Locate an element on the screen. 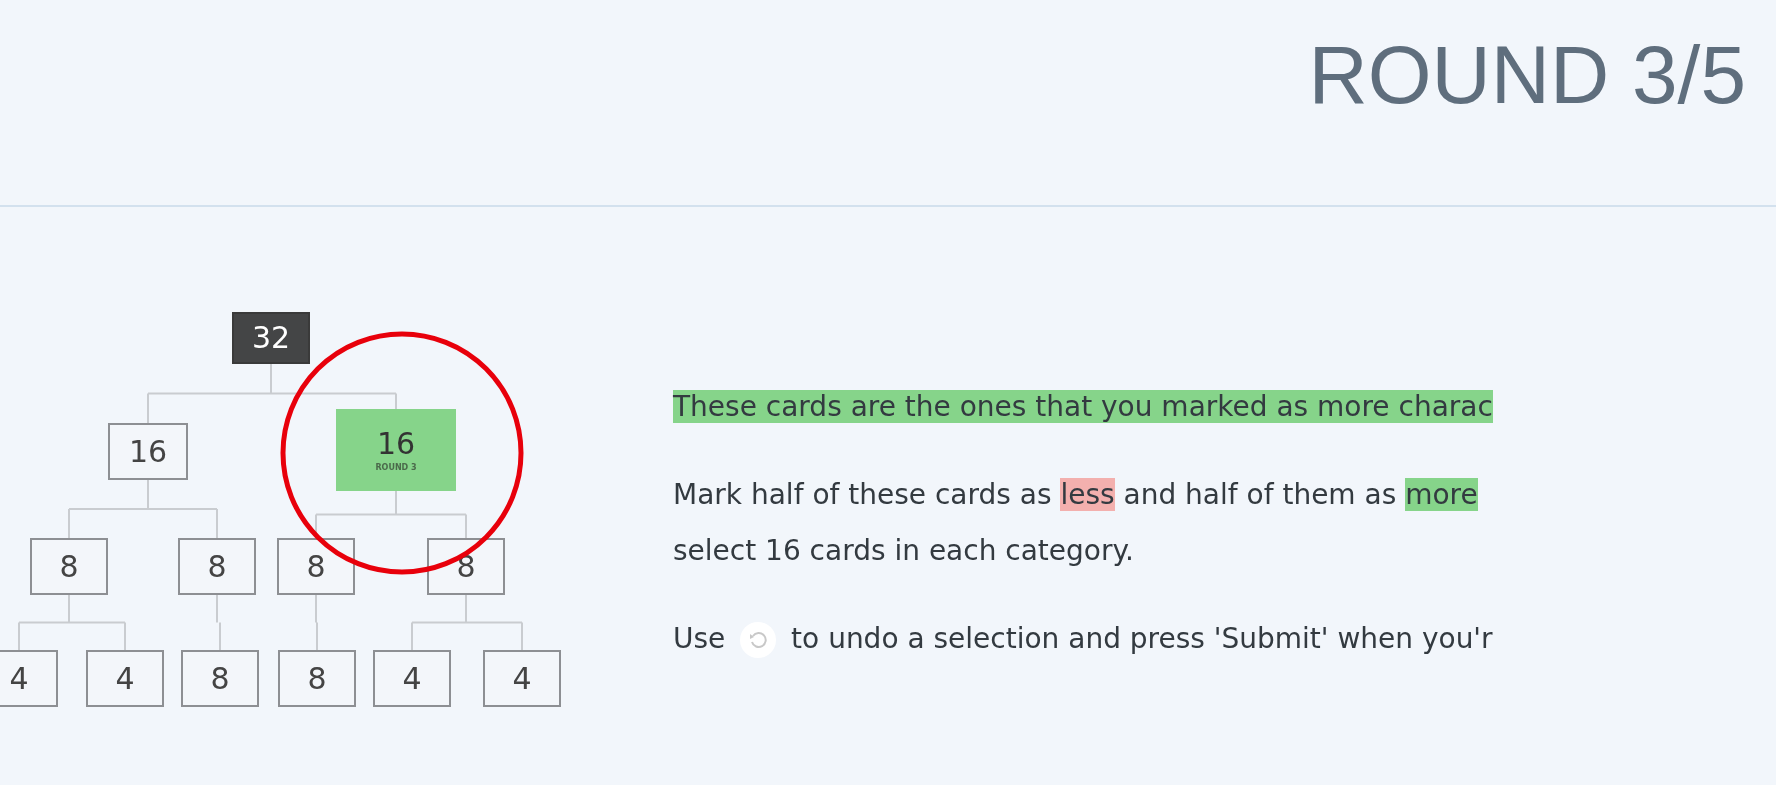 This screenshot has width=1776, height=785. undo-icon is located at coordinates (758, 640).